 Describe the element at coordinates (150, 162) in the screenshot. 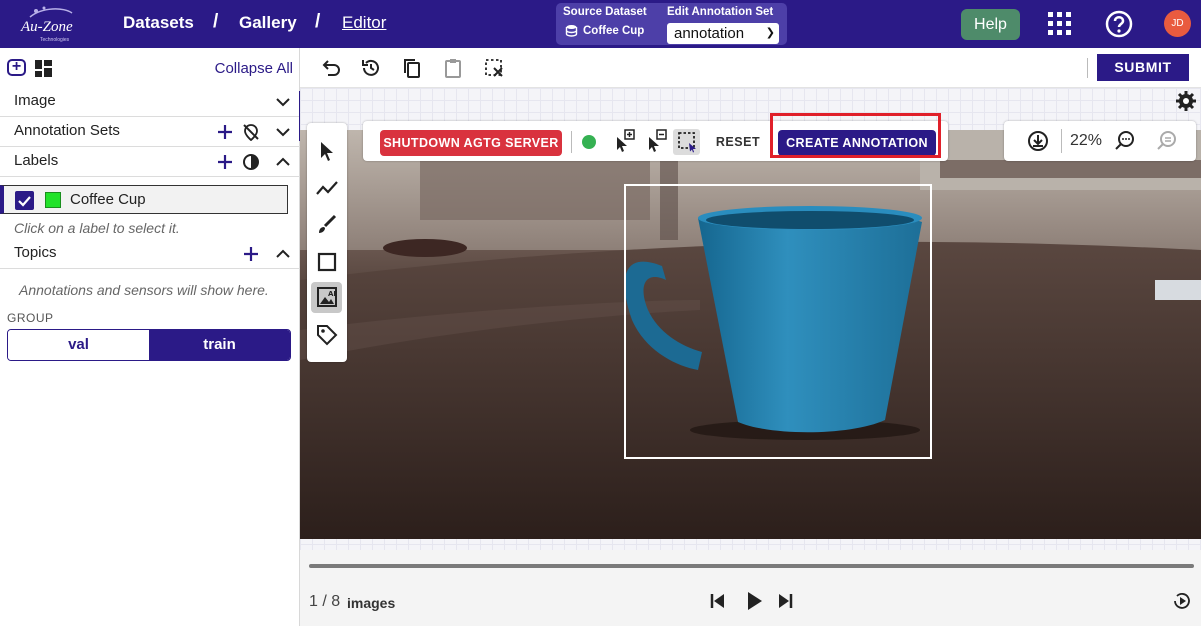

I see `section-labels: Labels` at that location.